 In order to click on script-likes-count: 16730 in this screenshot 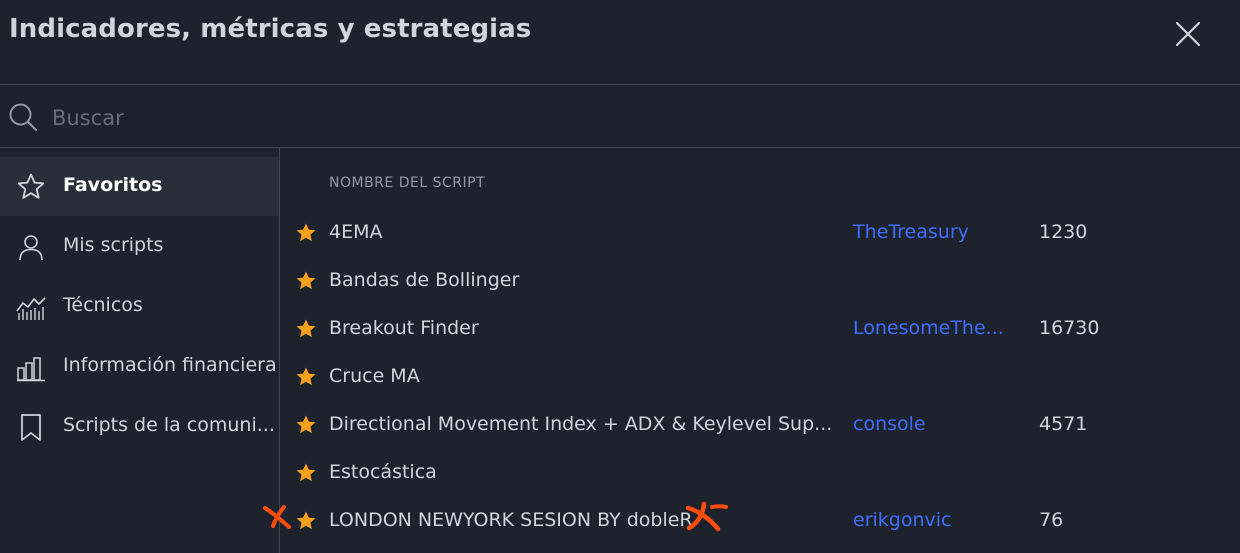, I will do `click(1069, 328)`.